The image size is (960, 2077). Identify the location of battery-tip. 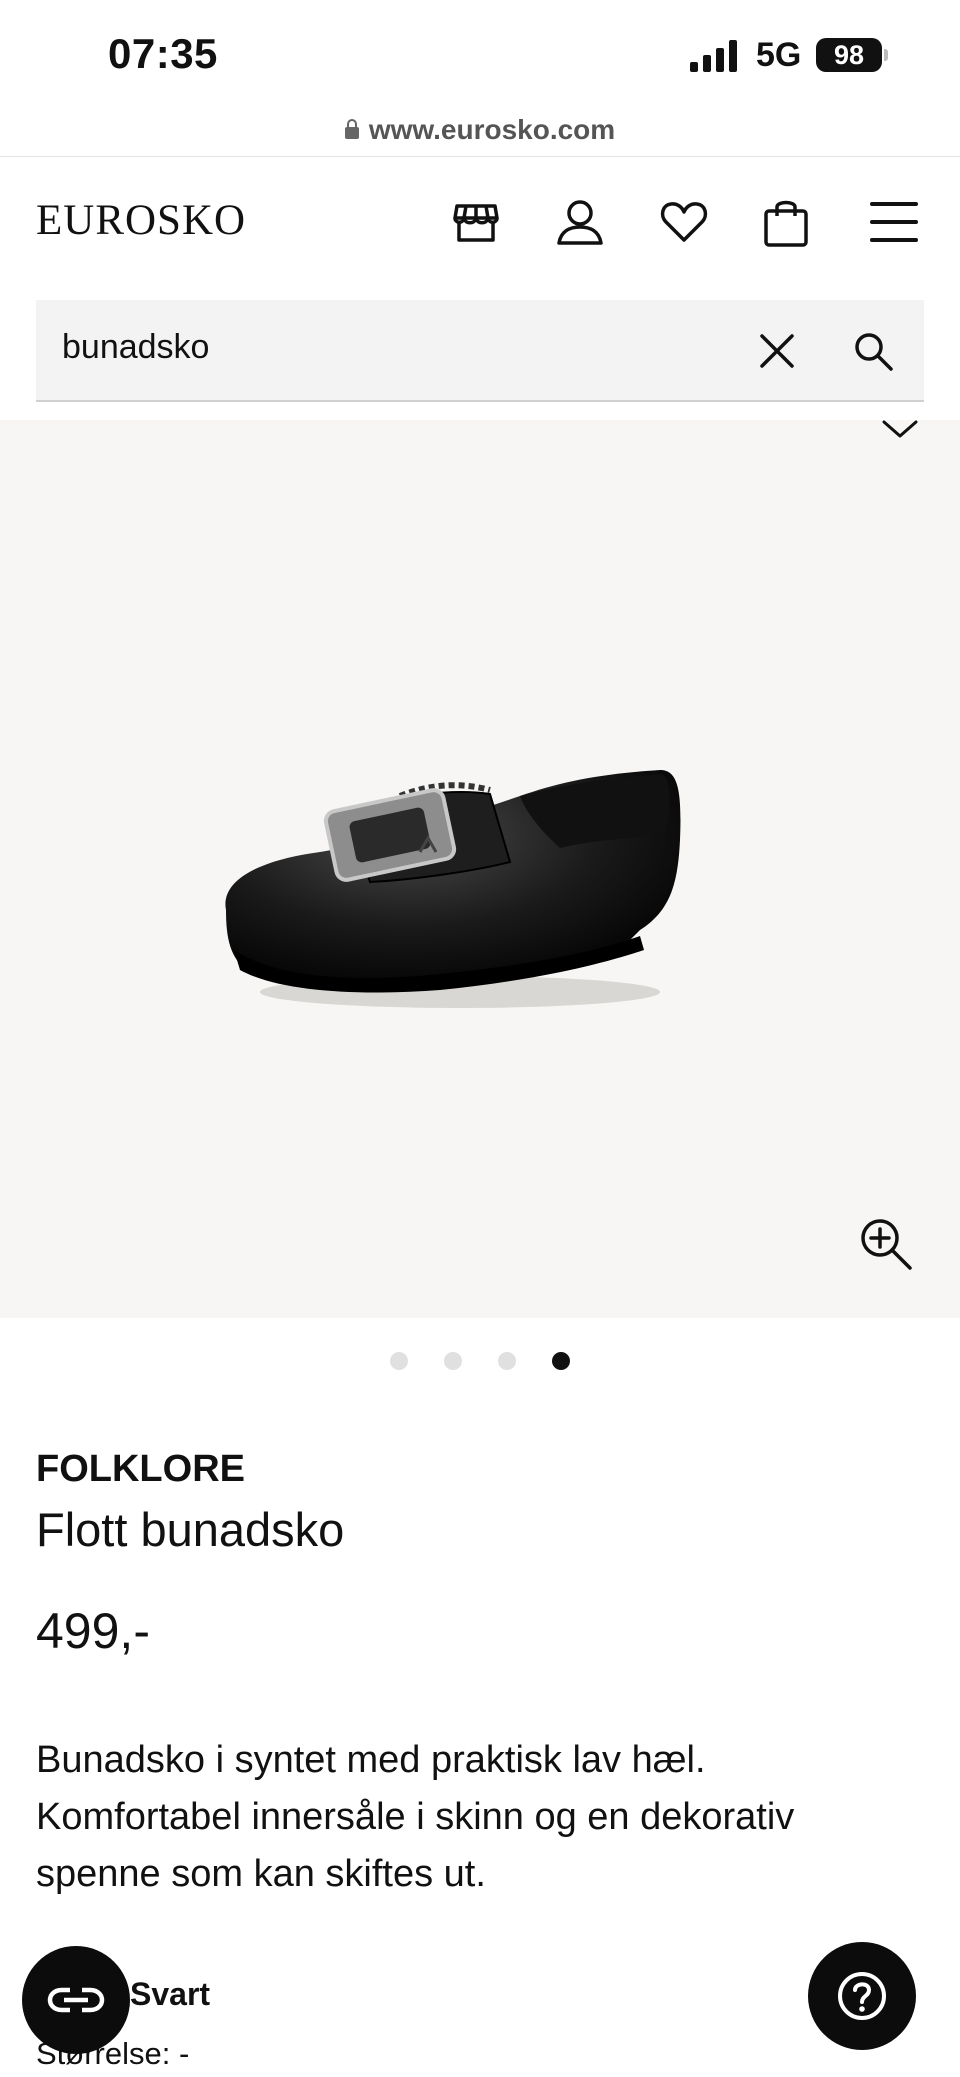
(886, 55).